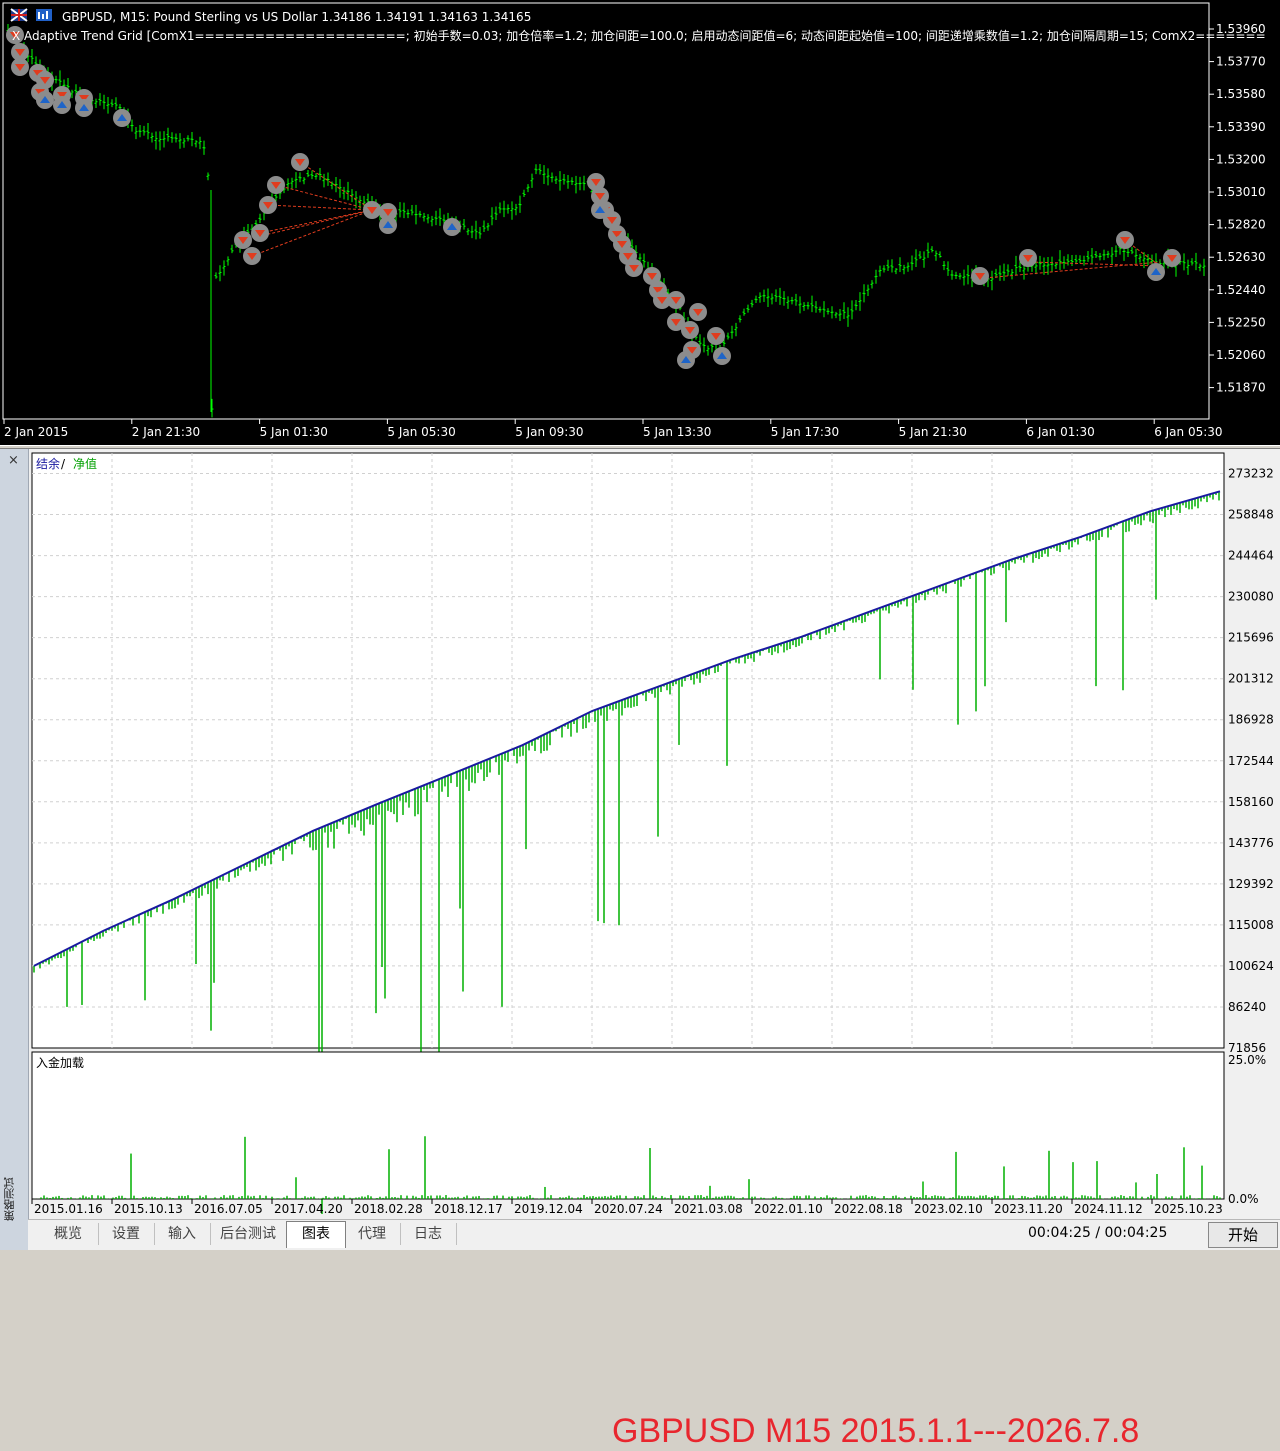  Describe the element at coordinates (1251, 474) in the screenshot. I see `balance-y-tick-label: 273232` at that location.